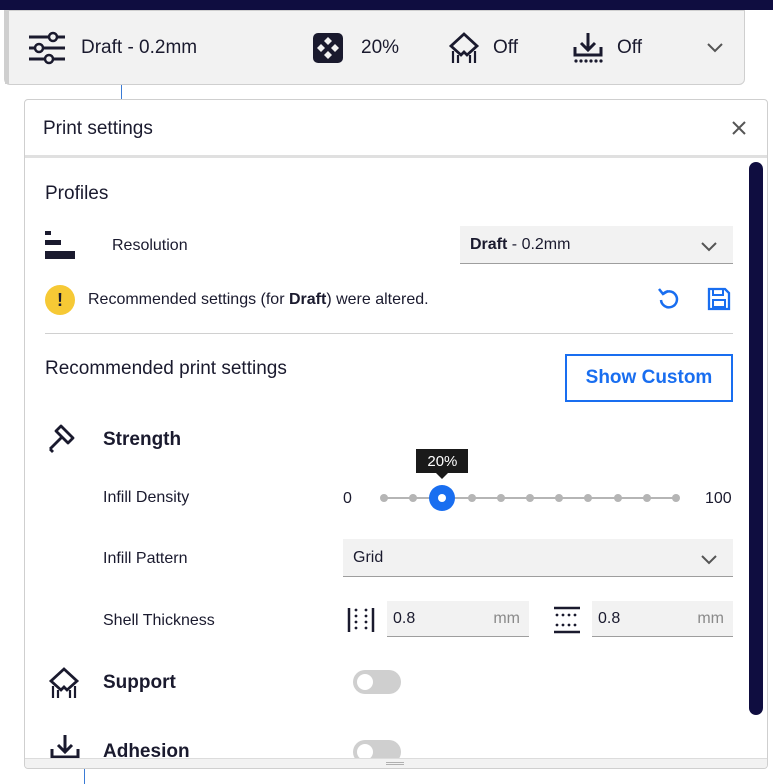 The image size is (773, 784). I want to click on support-heading: Support, so click(139, 682).